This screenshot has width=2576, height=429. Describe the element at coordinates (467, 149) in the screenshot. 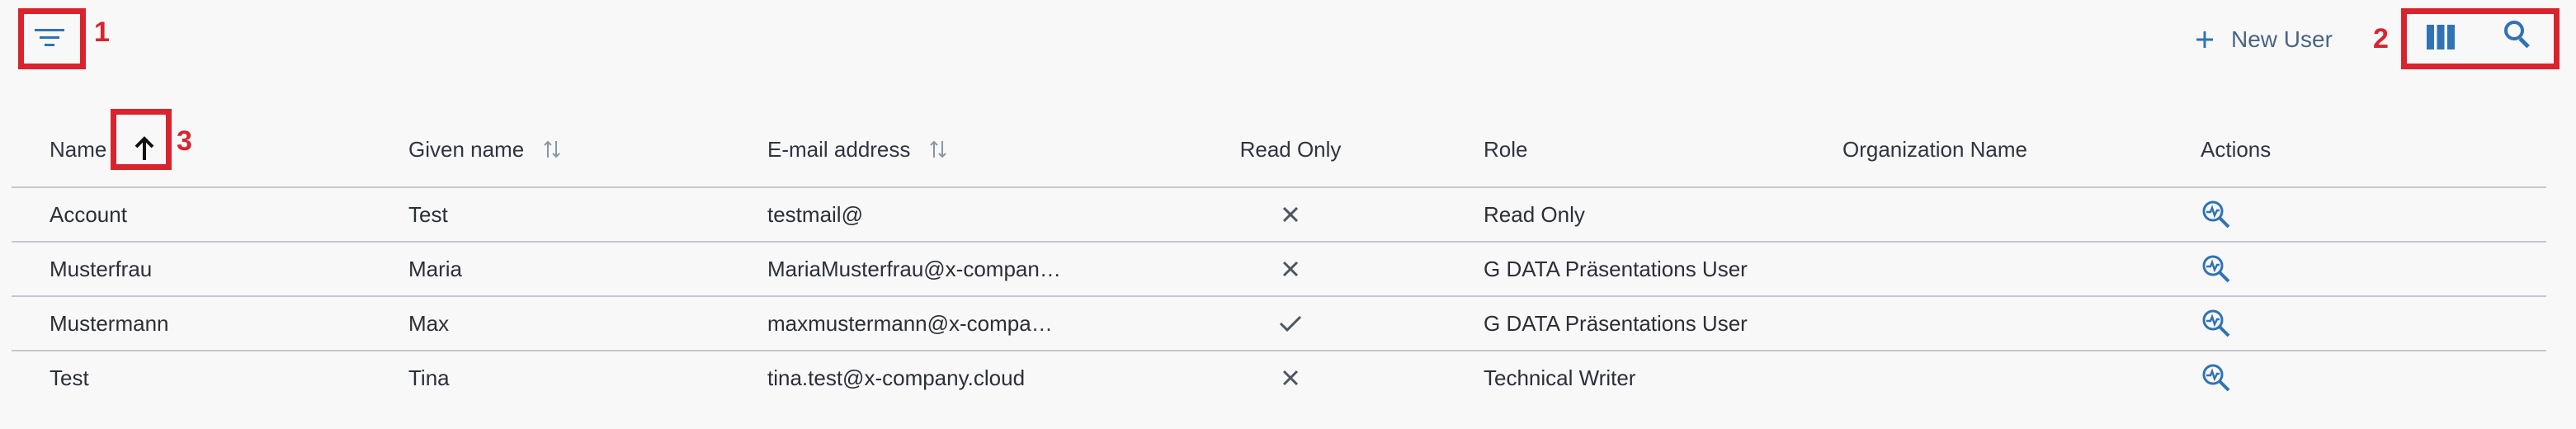

I see `header-given-name-label: Given name` at that location.